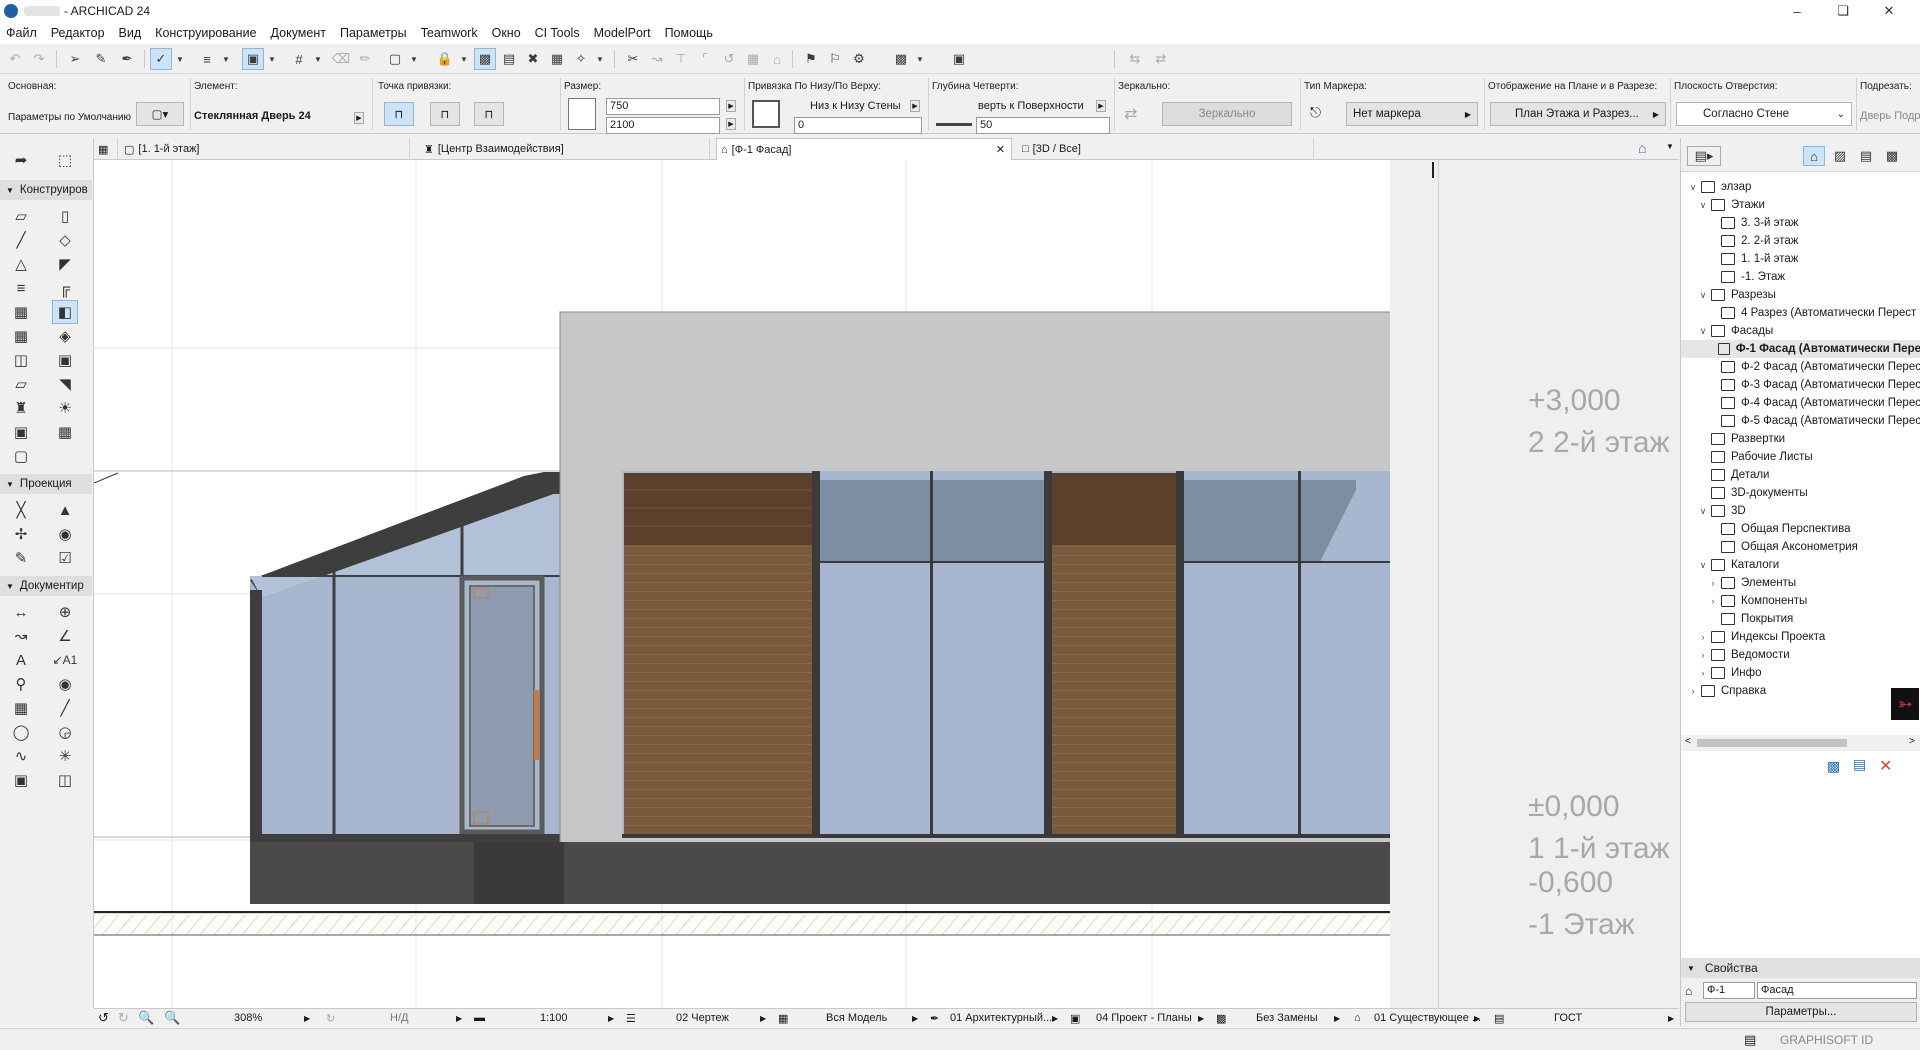 This screenshot has width=1920, height=1050. I want to click on element-info-icon: ▤, so click(509, 59).